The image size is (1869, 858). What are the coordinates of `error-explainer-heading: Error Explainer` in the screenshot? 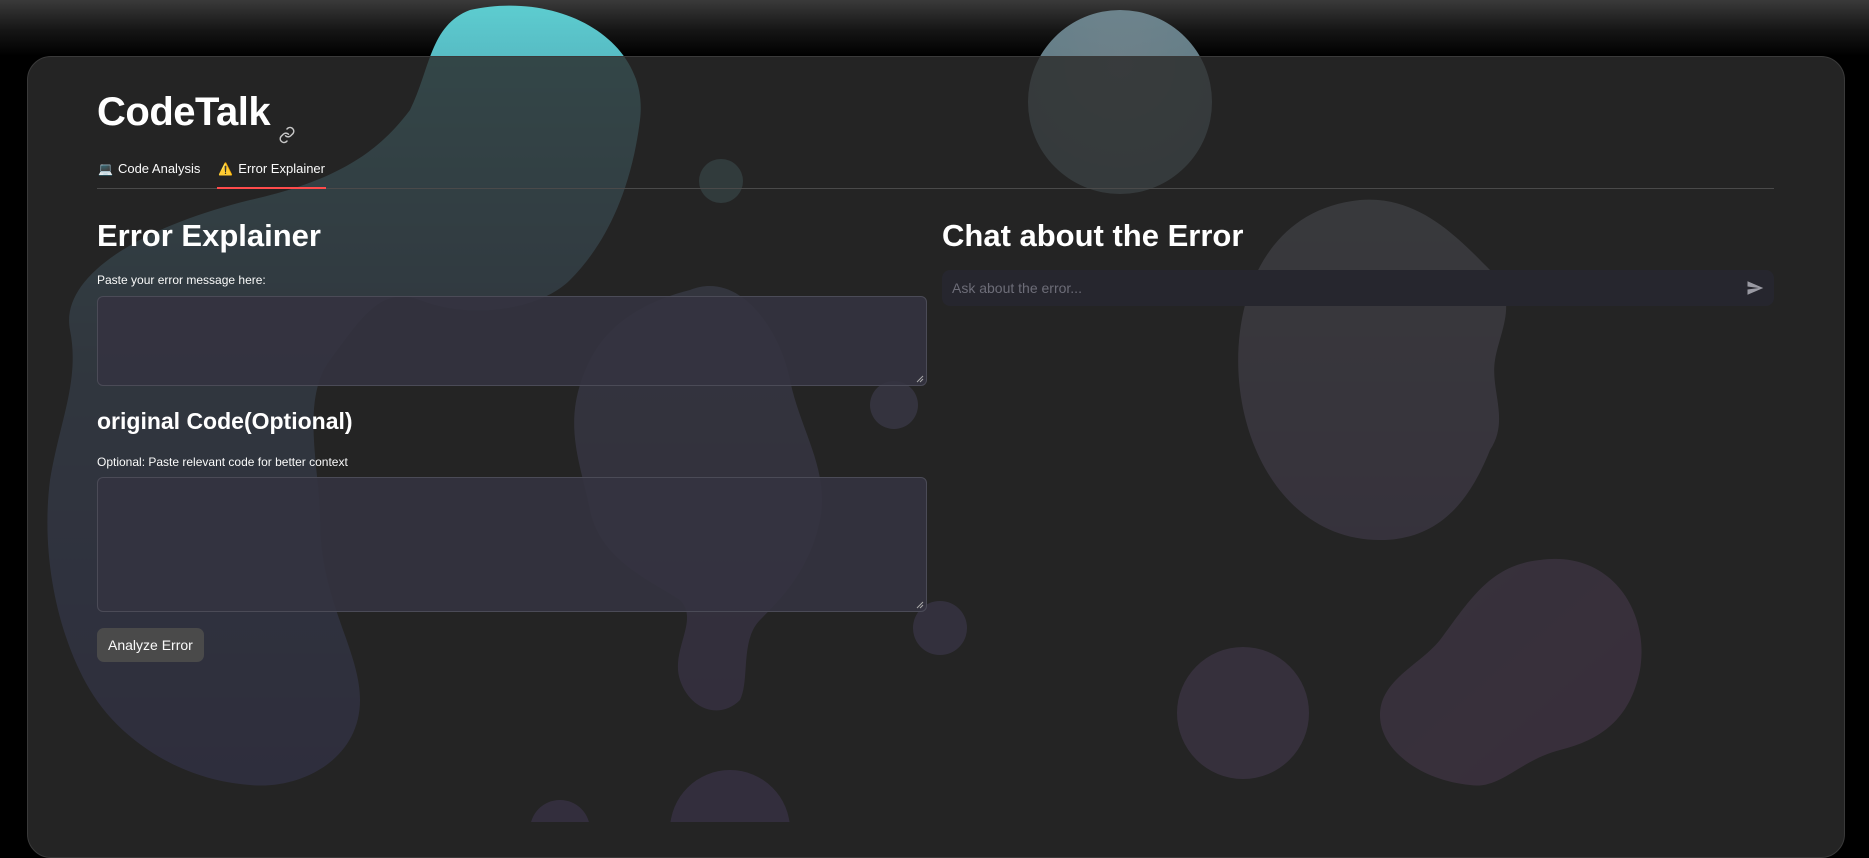 It's located at (209, 235).